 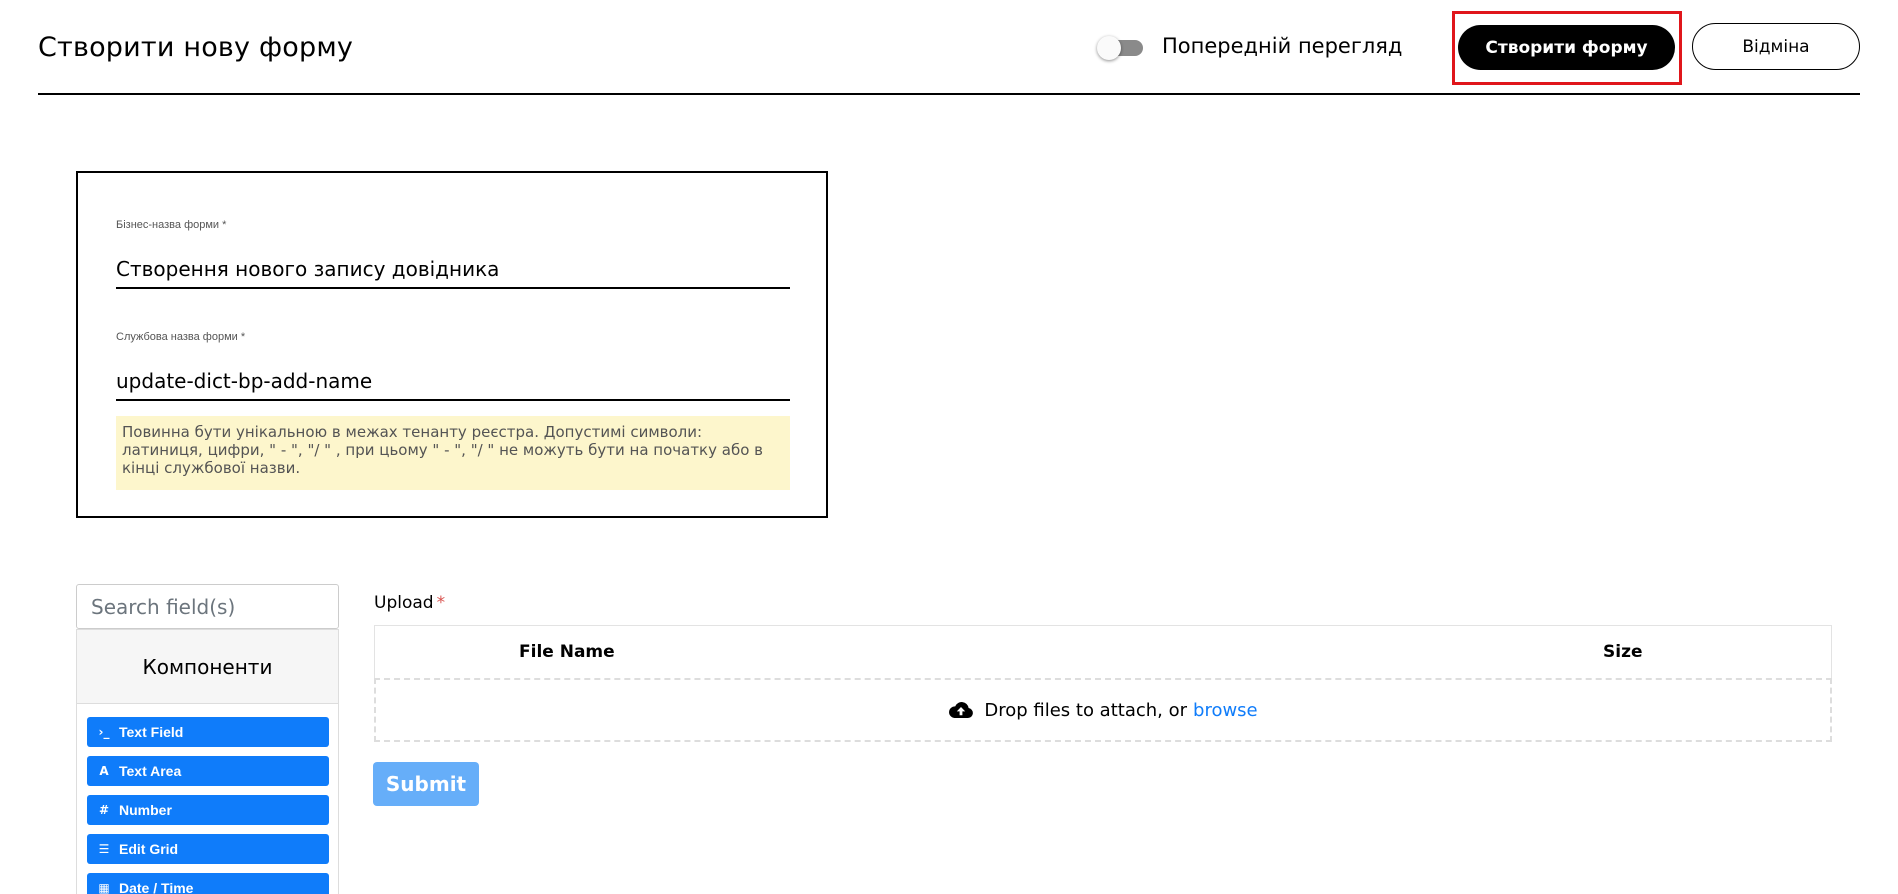 What do you see at coordinates (1282, 46) in the screenshot?
I see `preview-label: Попередній перегляд` at bounding box center [1282, 46].